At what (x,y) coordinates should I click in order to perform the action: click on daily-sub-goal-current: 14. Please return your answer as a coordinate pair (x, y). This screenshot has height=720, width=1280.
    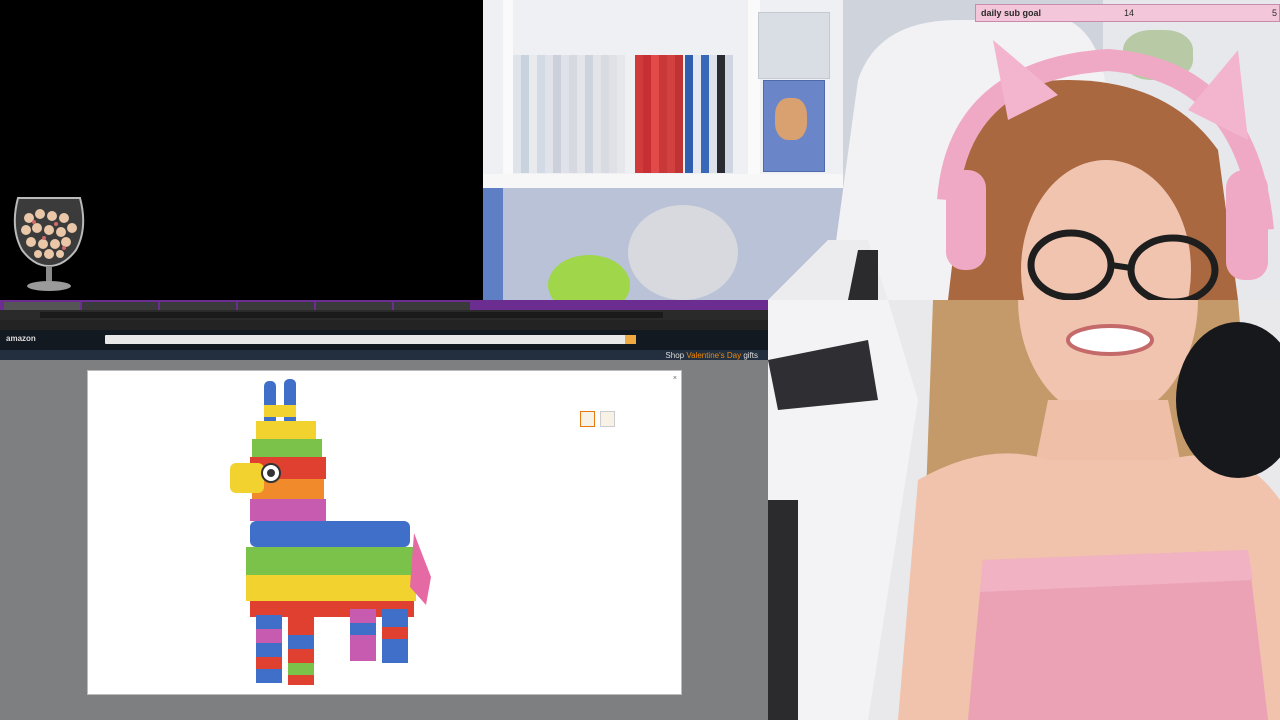
    Looking at the image, I should click on (1129, 13).